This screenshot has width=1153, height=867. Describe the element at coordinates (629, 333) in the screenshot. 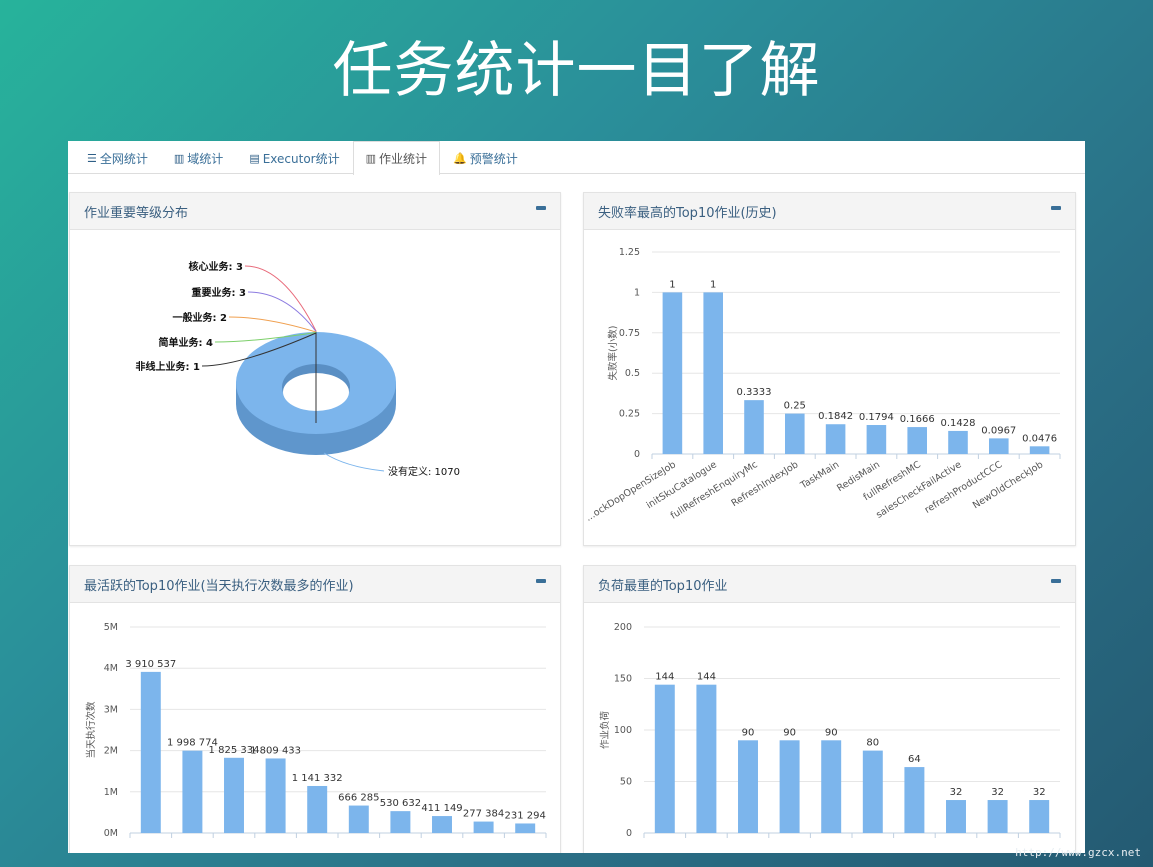

I see `y-tick-label: 0.75` at that location.